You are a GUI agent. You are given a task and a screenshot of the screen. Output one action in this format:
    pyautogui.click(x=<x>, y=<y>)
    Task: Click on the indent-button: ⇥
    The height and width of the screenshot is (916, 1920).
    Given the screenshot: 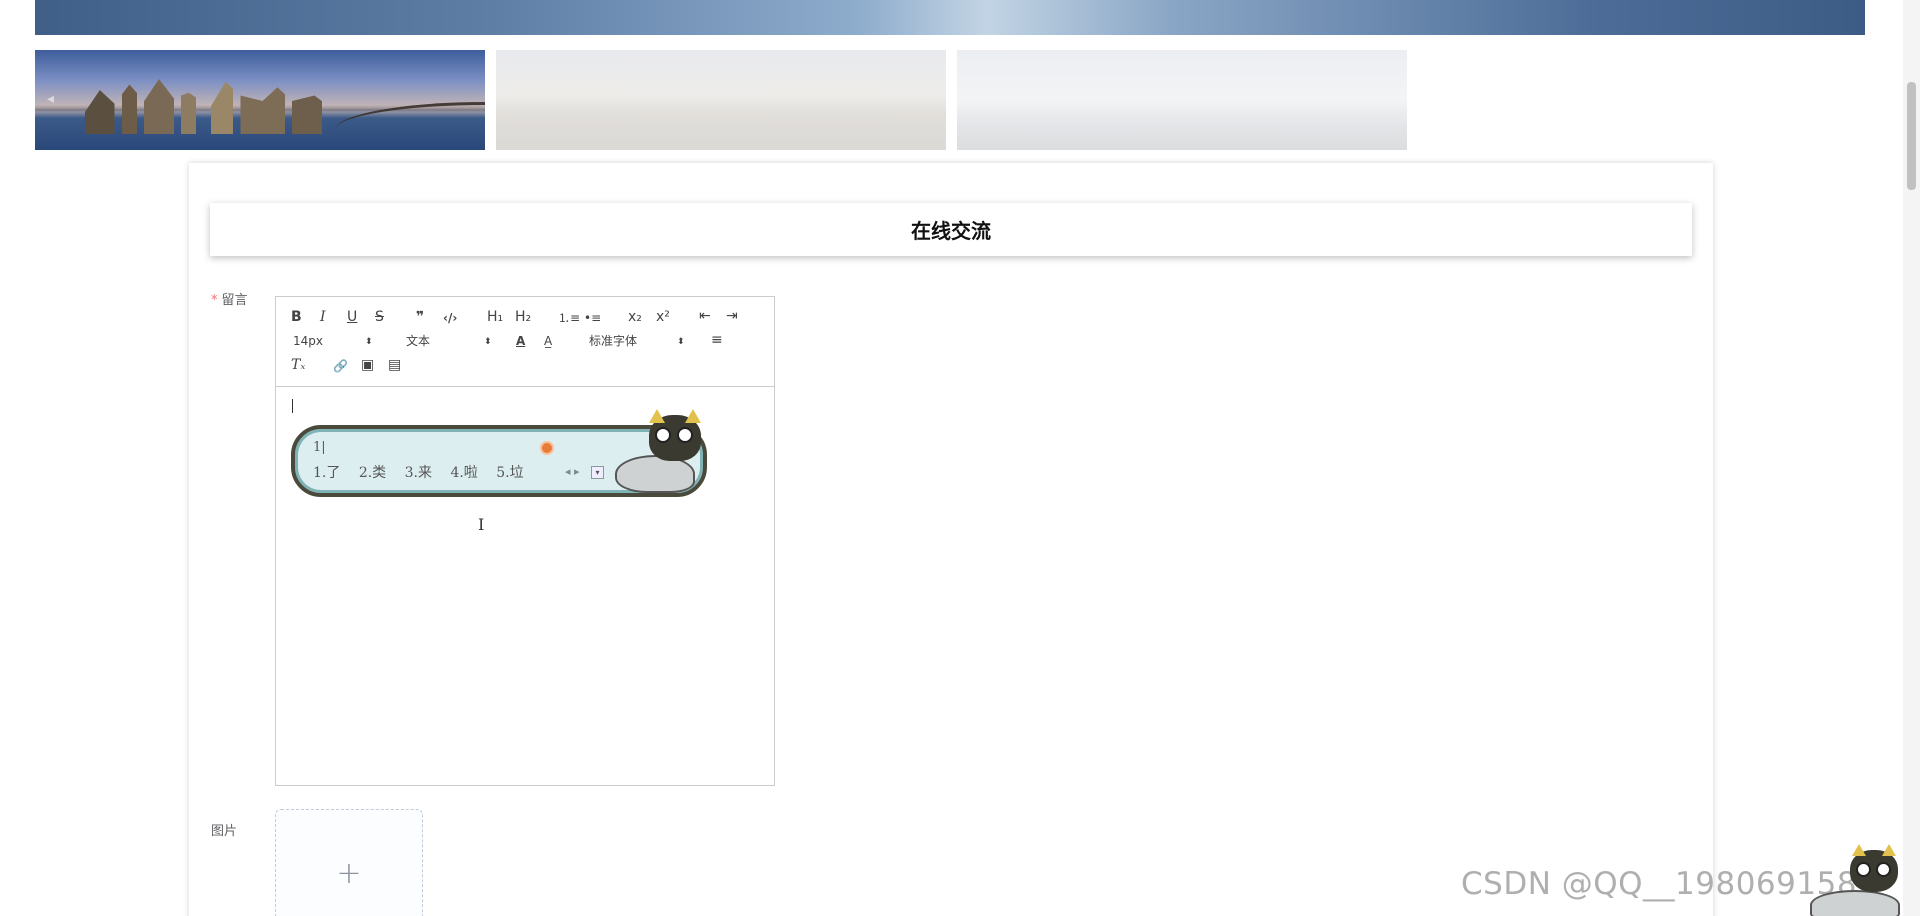 What is the action you would take?
    pyautogui.click(x=732, y=316)
    